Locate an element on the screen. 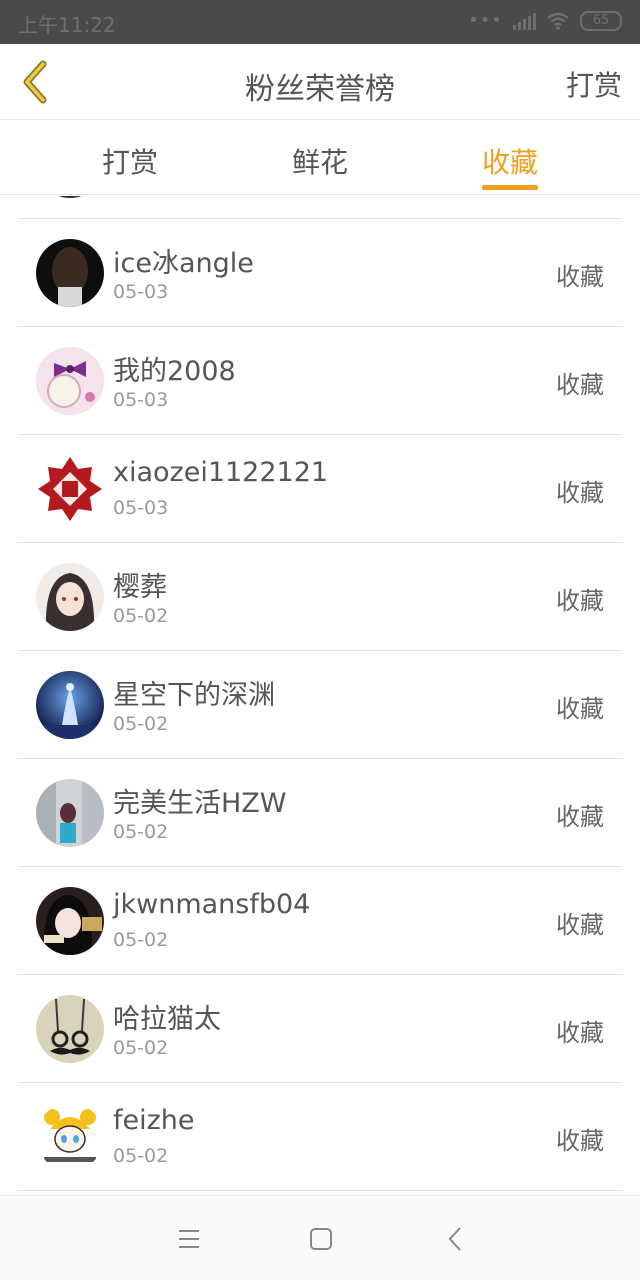 This screenshot has height=1280, width=640. list-item: 完美生活HZW 05-02 收藏 is located at coordinates (320, 813).